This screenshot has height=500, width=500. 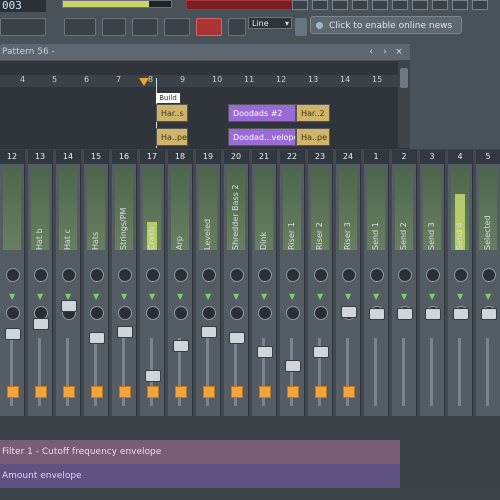 I want to click on playlist-clip: Doodad...velope, so click(x=262, y=137).